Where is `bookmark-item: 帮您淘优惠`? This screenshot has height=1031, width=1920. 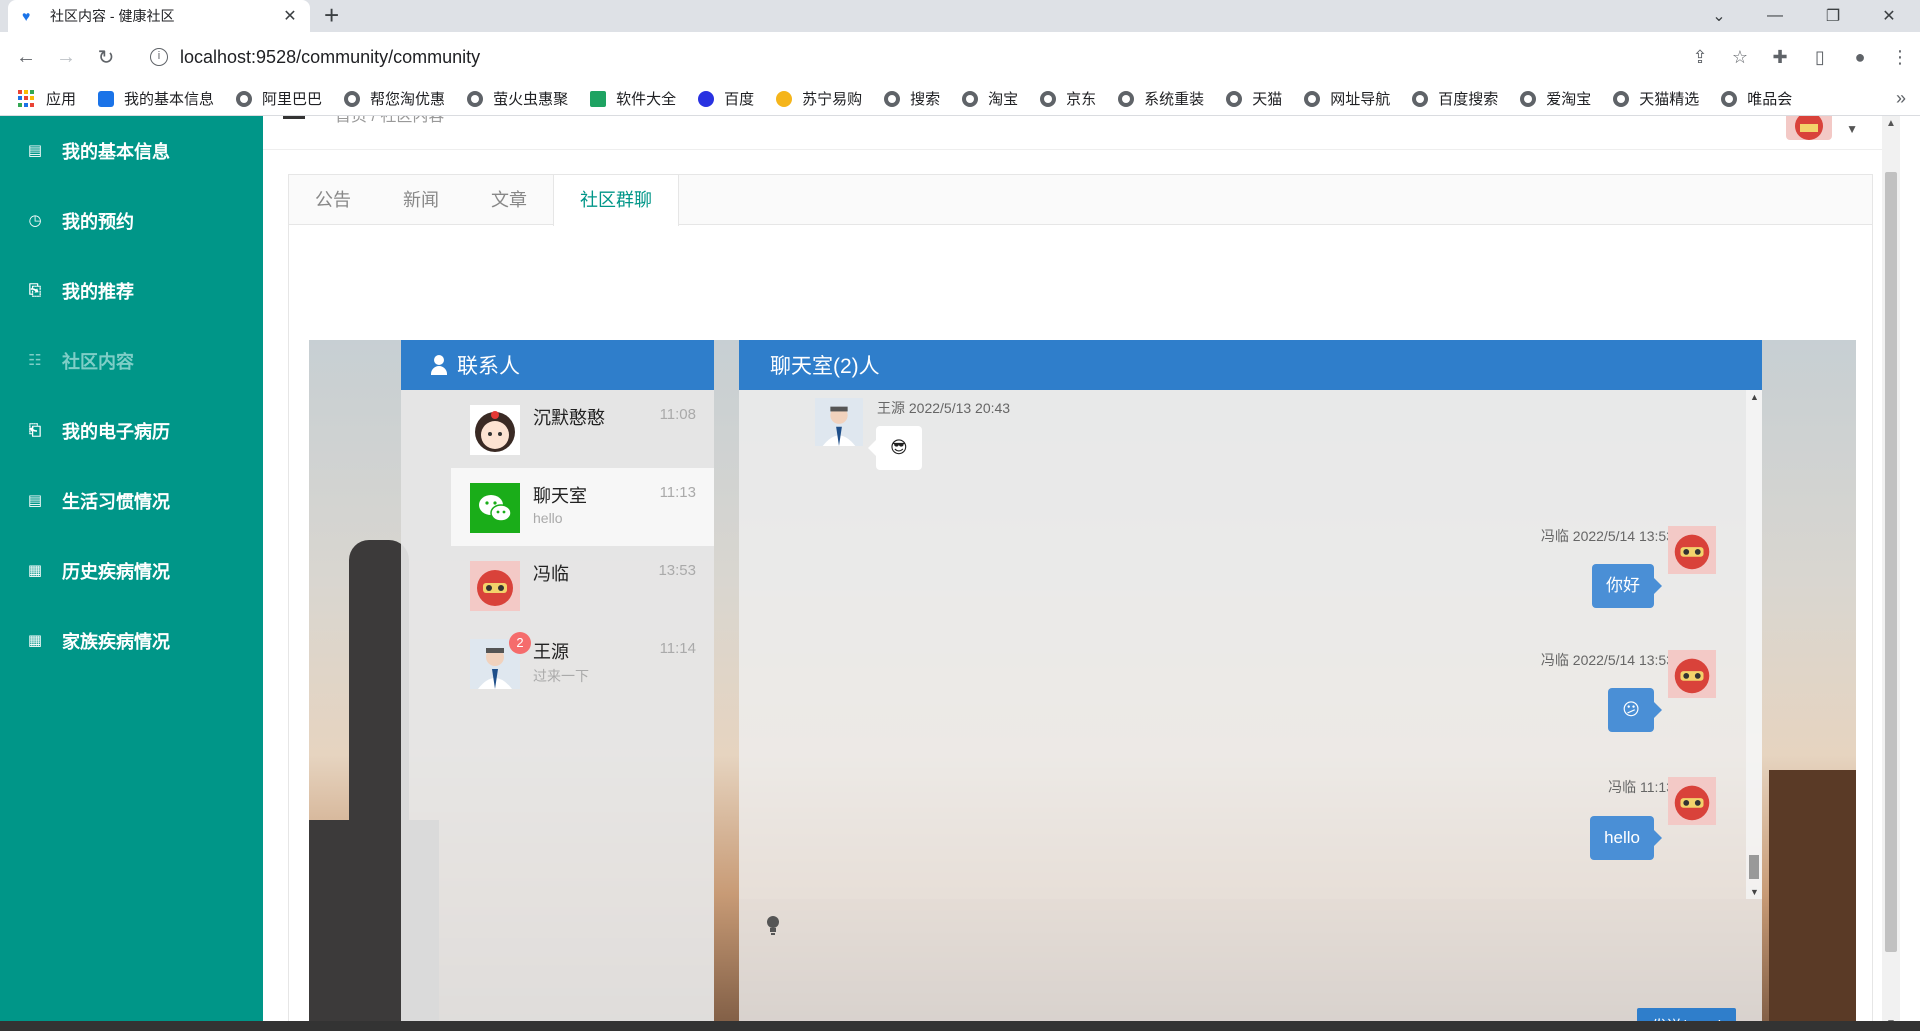
bookmark-item: 帮您淘优惠 is located at coordinates (394, 98).